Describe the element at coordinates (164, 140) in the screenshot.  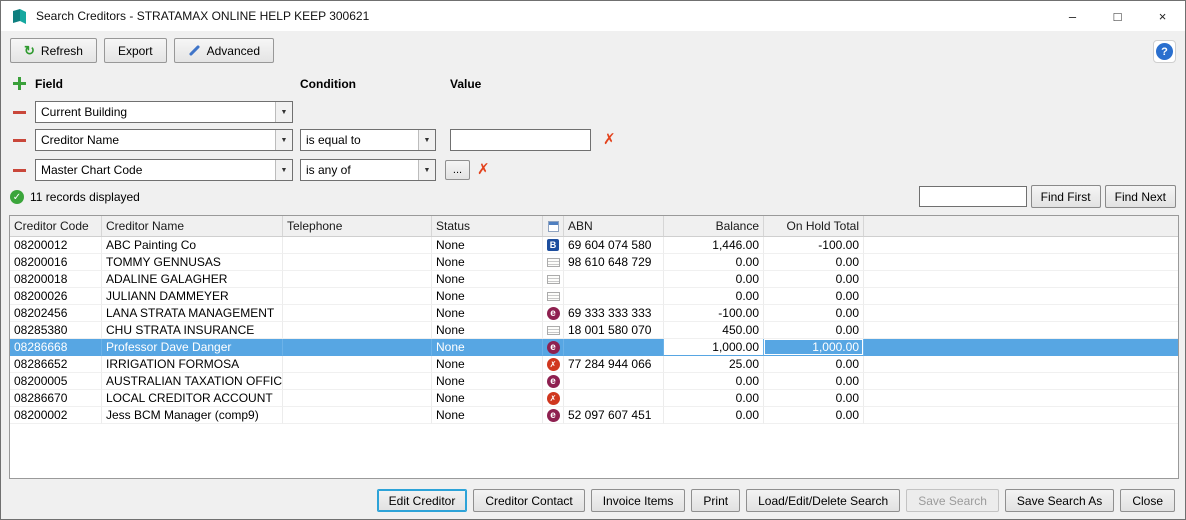
I see `field-dropdown-creditor-name: Creditor Name ▼` at that location.